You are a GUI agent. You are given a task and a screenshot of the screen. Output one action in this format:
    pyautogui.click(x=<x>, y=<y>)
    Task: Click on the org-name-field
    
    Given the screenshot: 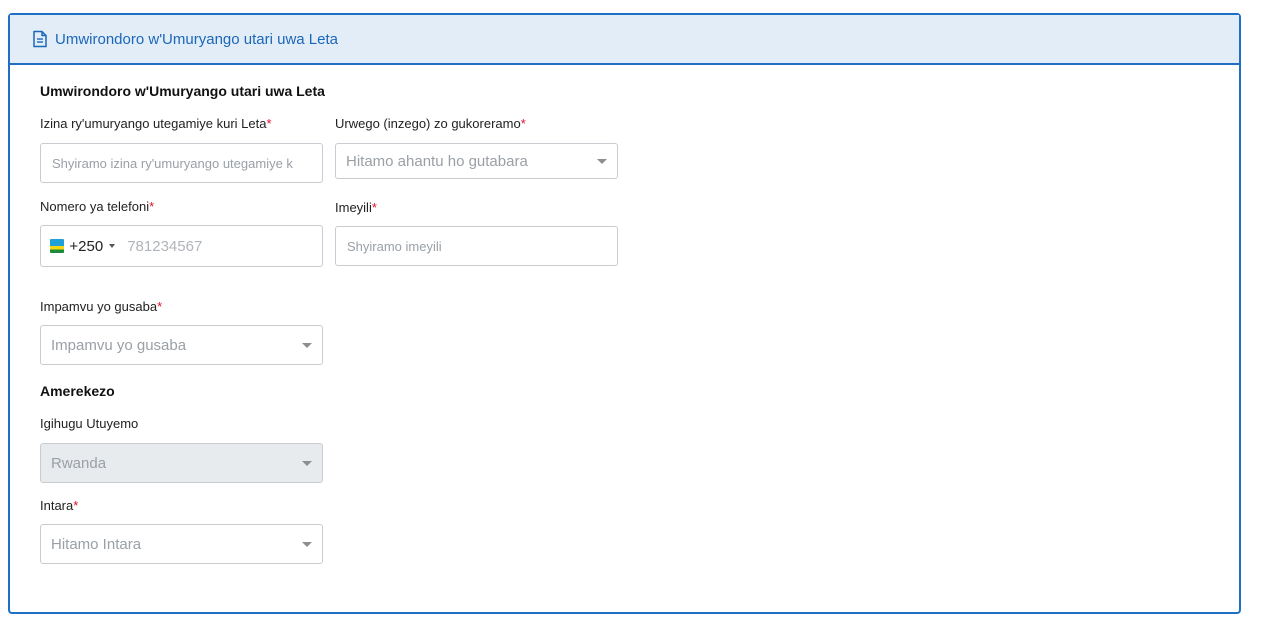 What is the action you would take?
    pyautogui.click(x=181, y=163)
    